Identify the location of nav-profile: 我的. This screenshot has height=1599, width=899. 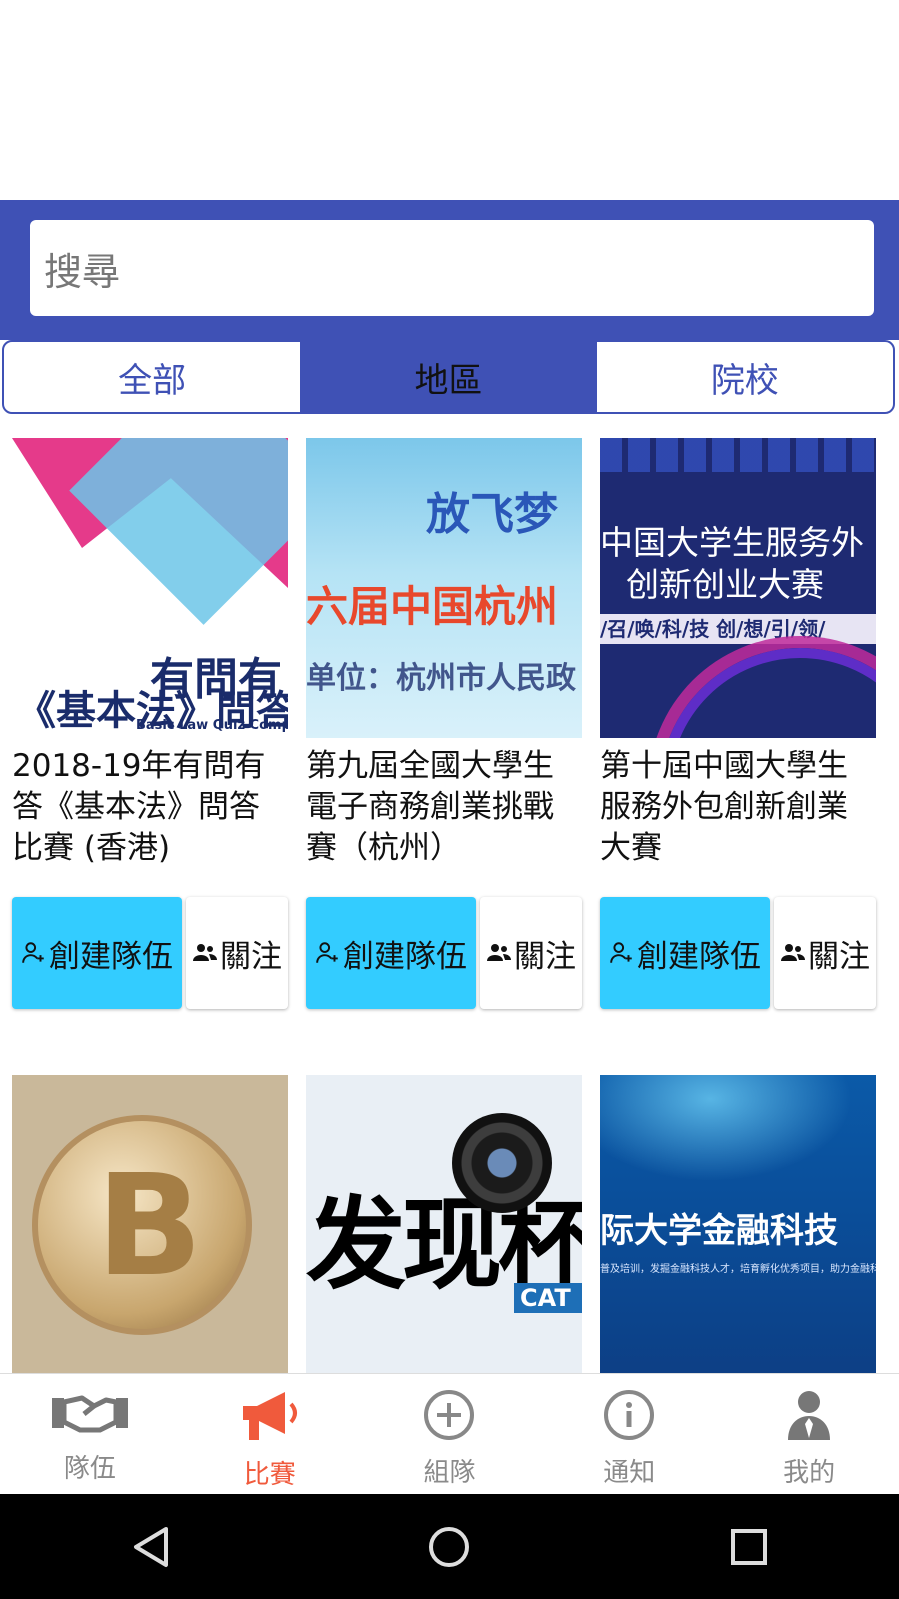
(809, 1434).